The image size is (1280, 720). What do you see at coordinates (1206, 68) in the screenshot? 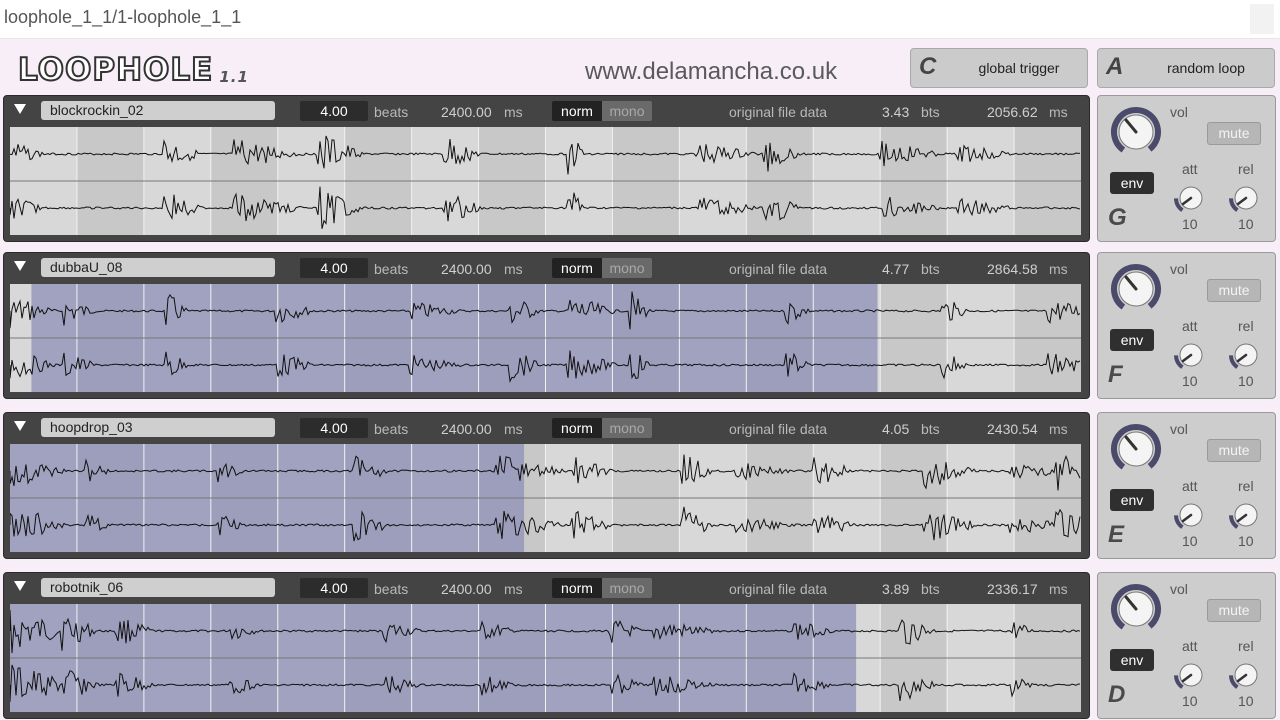
I see `button-label: random loop` at bounding box center [1206, 68].